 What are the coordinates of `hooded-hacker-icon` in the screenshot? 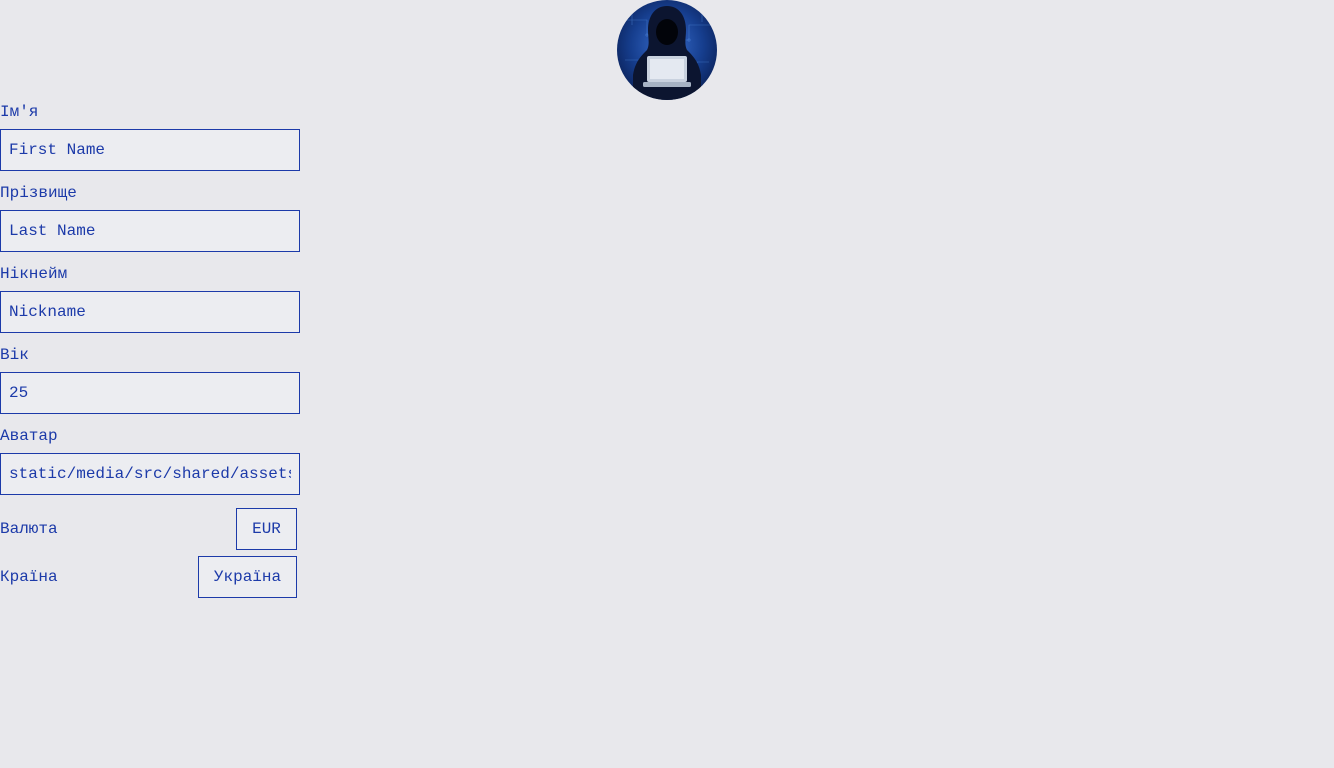 It's located at (667, 50).